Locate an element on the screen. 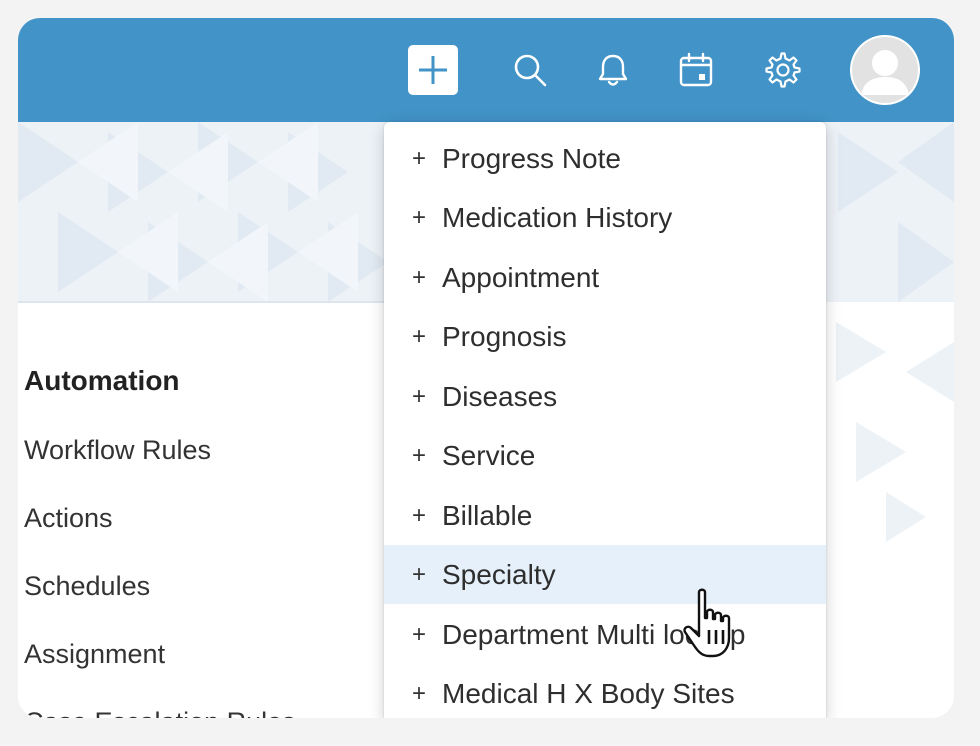  search-button is located at coordinates (530, 70).